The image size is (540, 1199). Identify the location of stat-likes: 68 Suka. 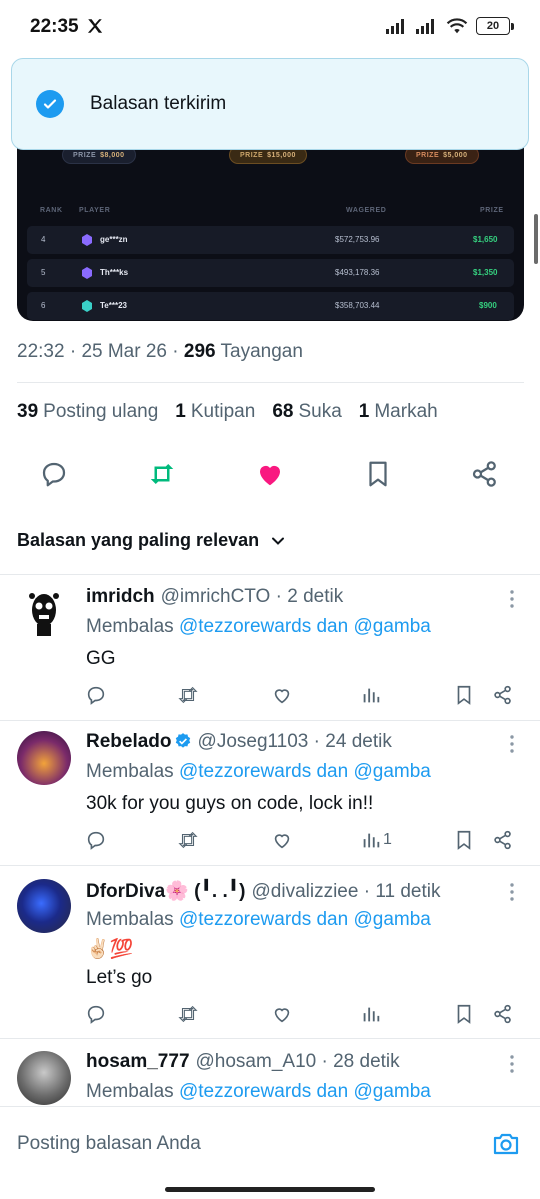
(306, 412).